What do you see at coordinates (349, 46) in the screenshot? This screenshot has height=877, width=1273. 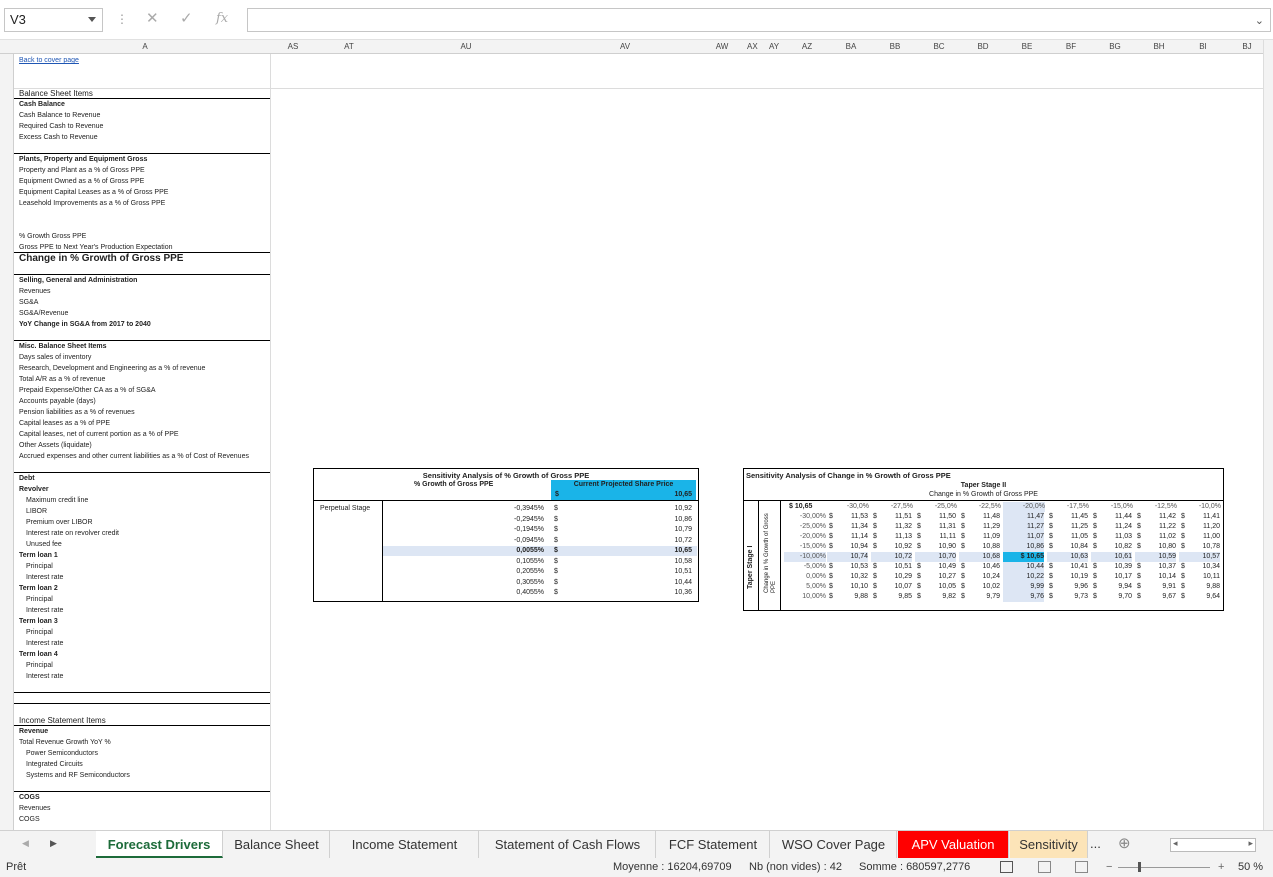 I see `column-header-at: AT` at bounding box center [349, 46].